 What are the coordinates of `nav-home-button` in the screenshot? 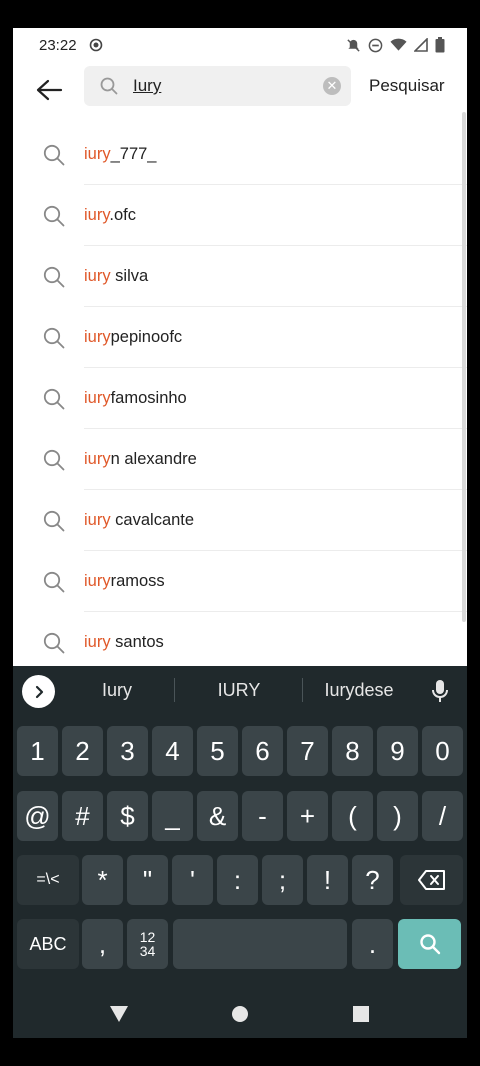 It's located at (240, 1014).